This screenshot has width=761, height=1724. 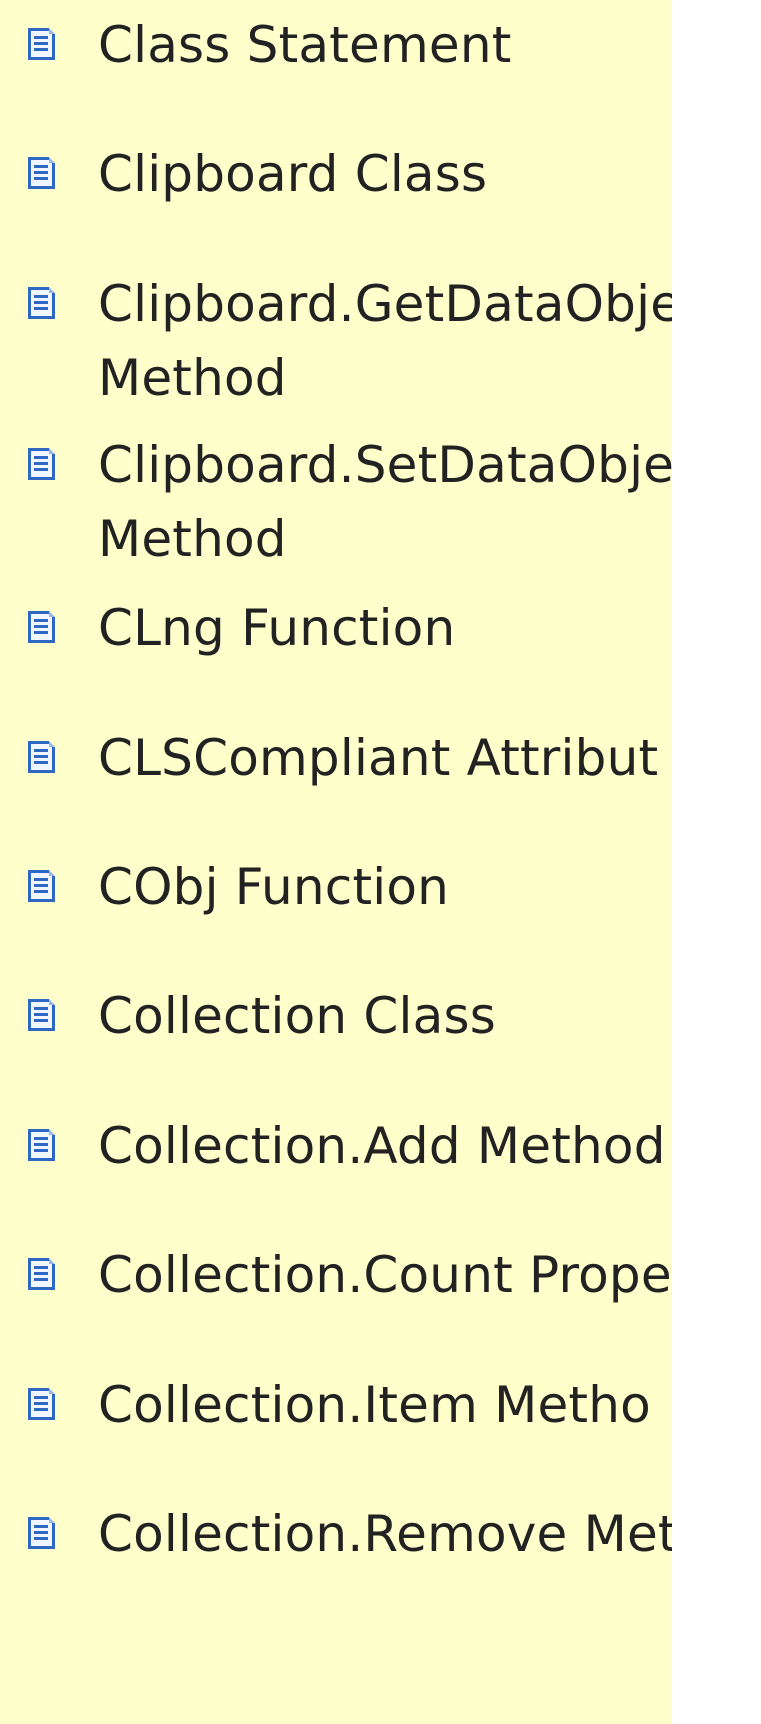 I want to click on list-item-label: Clipboard Class, so click(x=293, y=174).